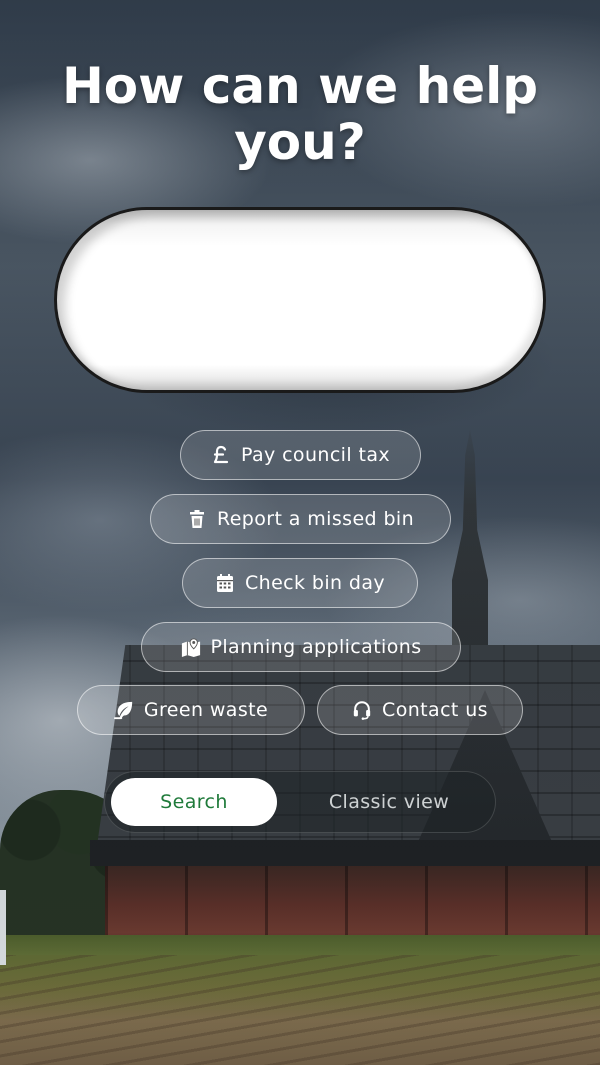 This screenshot has height=1065, width=600. I want to click on check-bin-day-button: Check bin day, so click(300, 583).